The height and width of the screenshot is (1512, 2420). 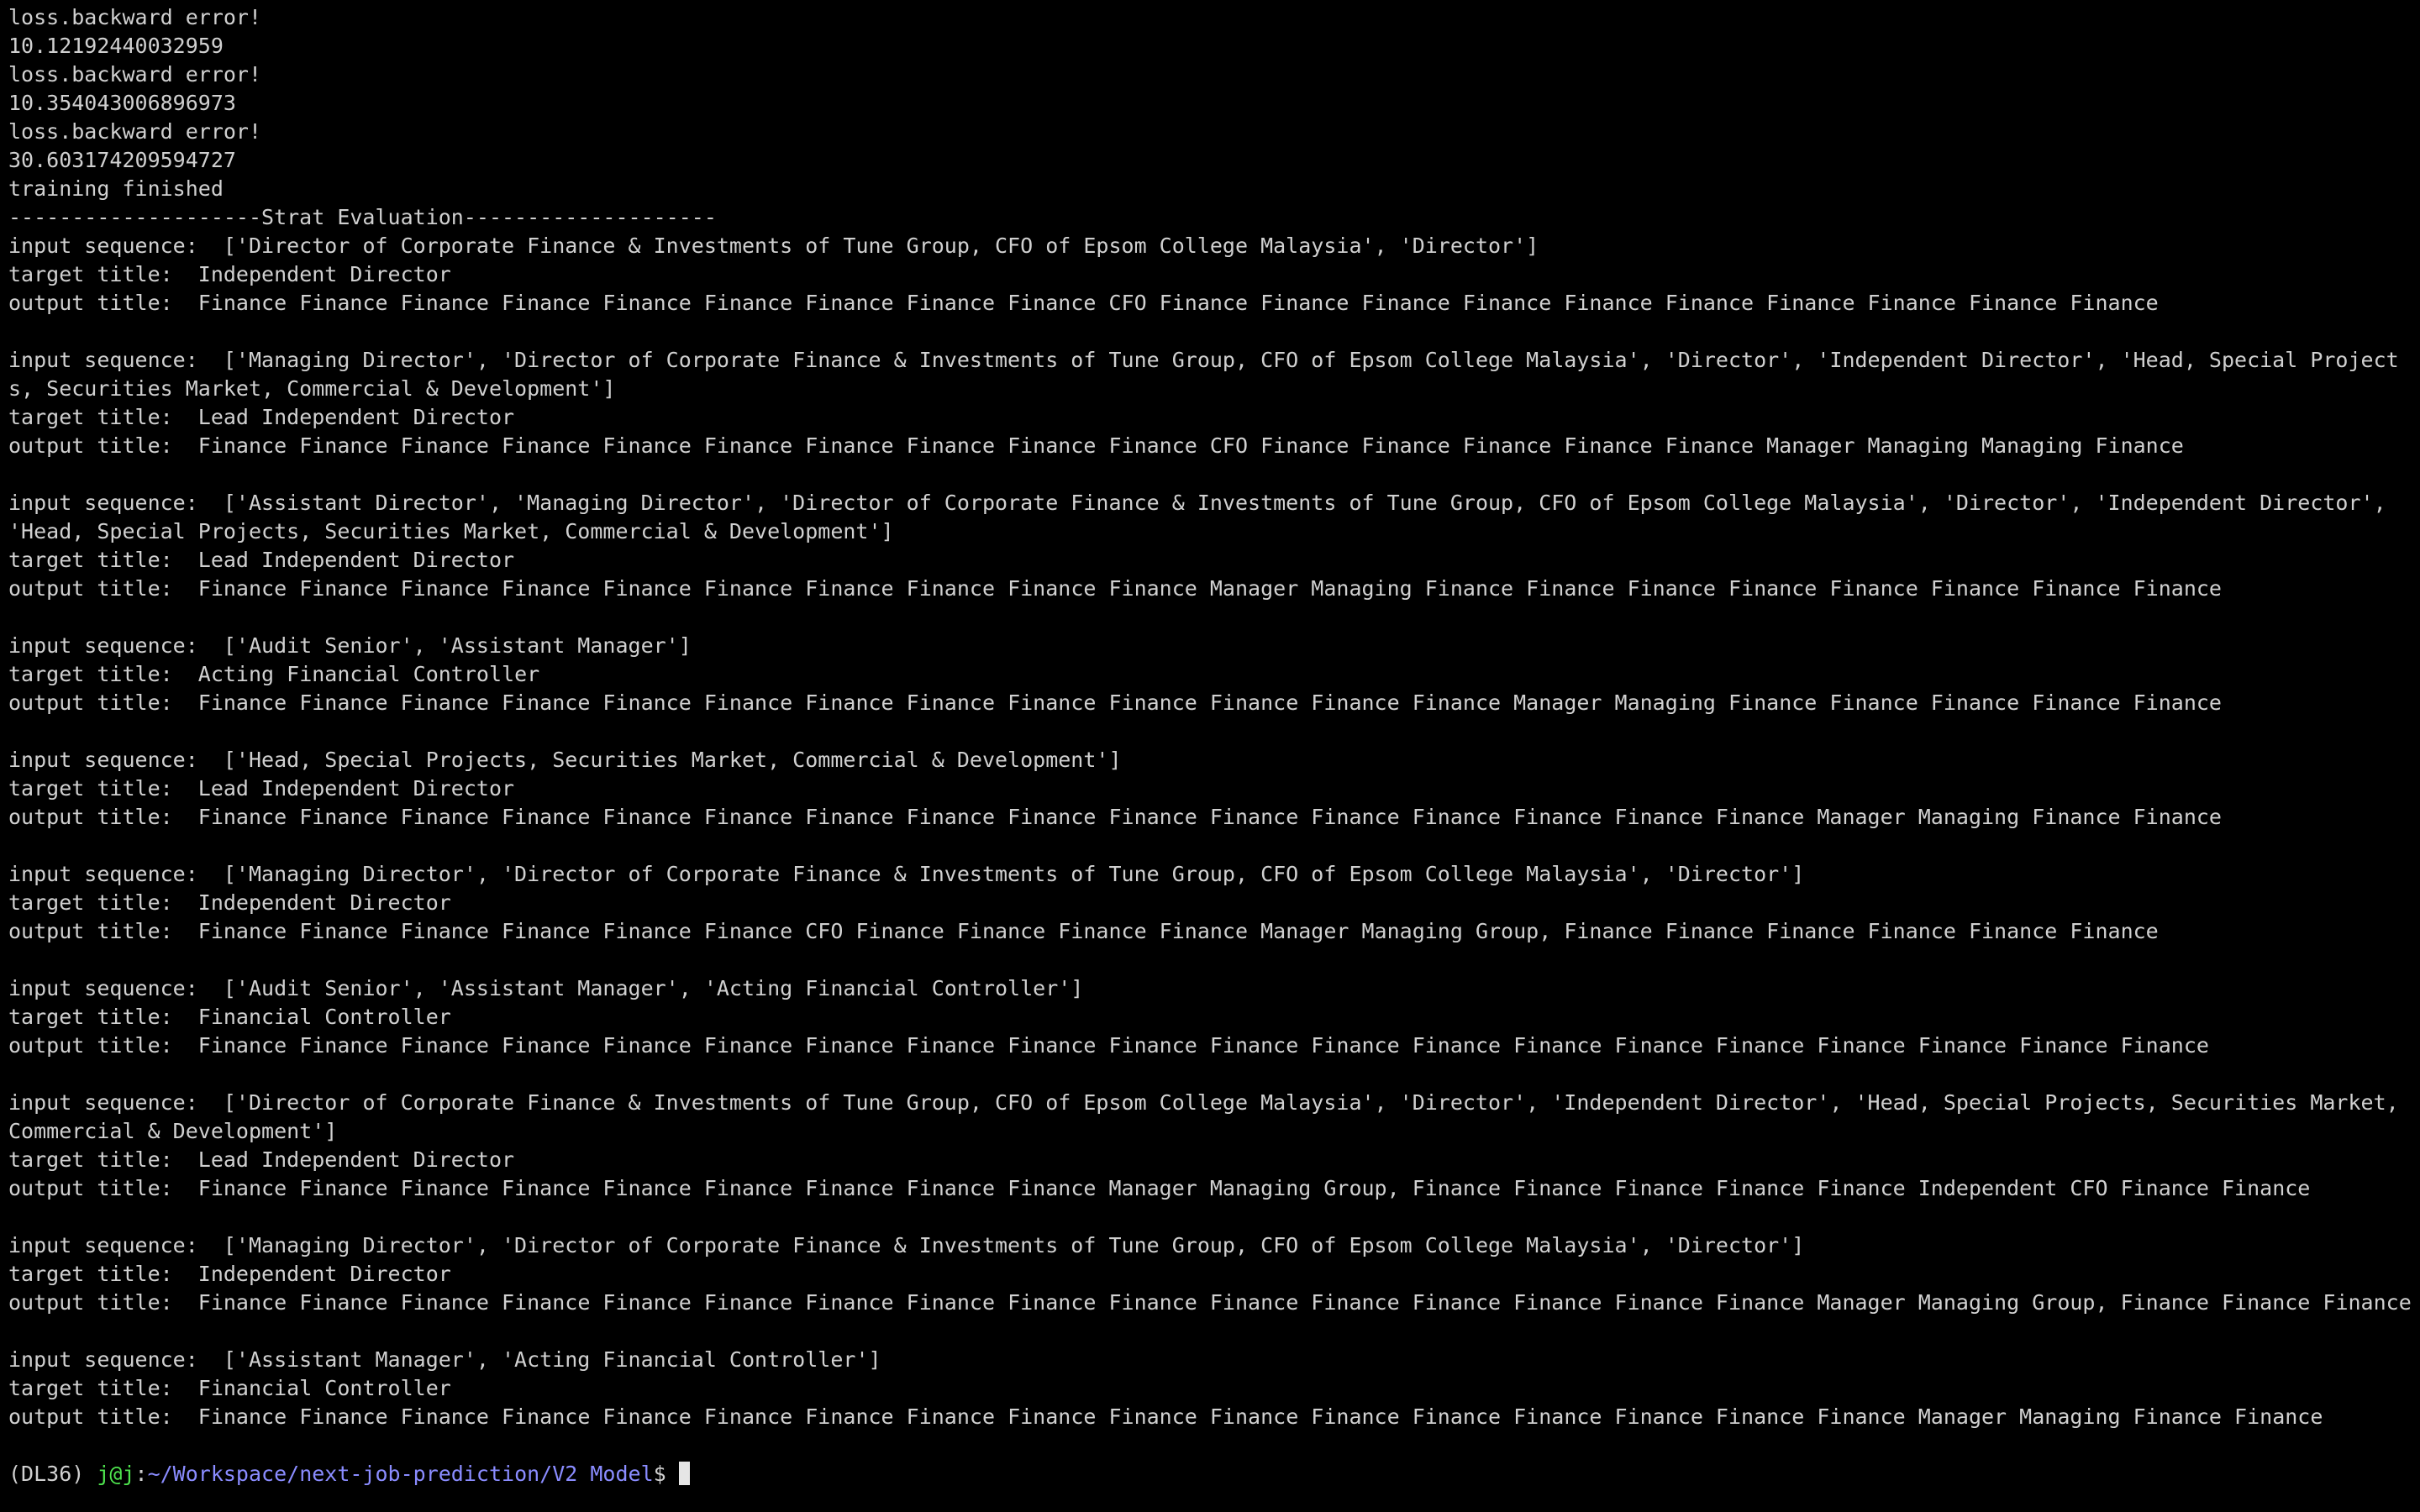 I want to click on conda-env-label: (DL36), so click(x=52, y=1474).